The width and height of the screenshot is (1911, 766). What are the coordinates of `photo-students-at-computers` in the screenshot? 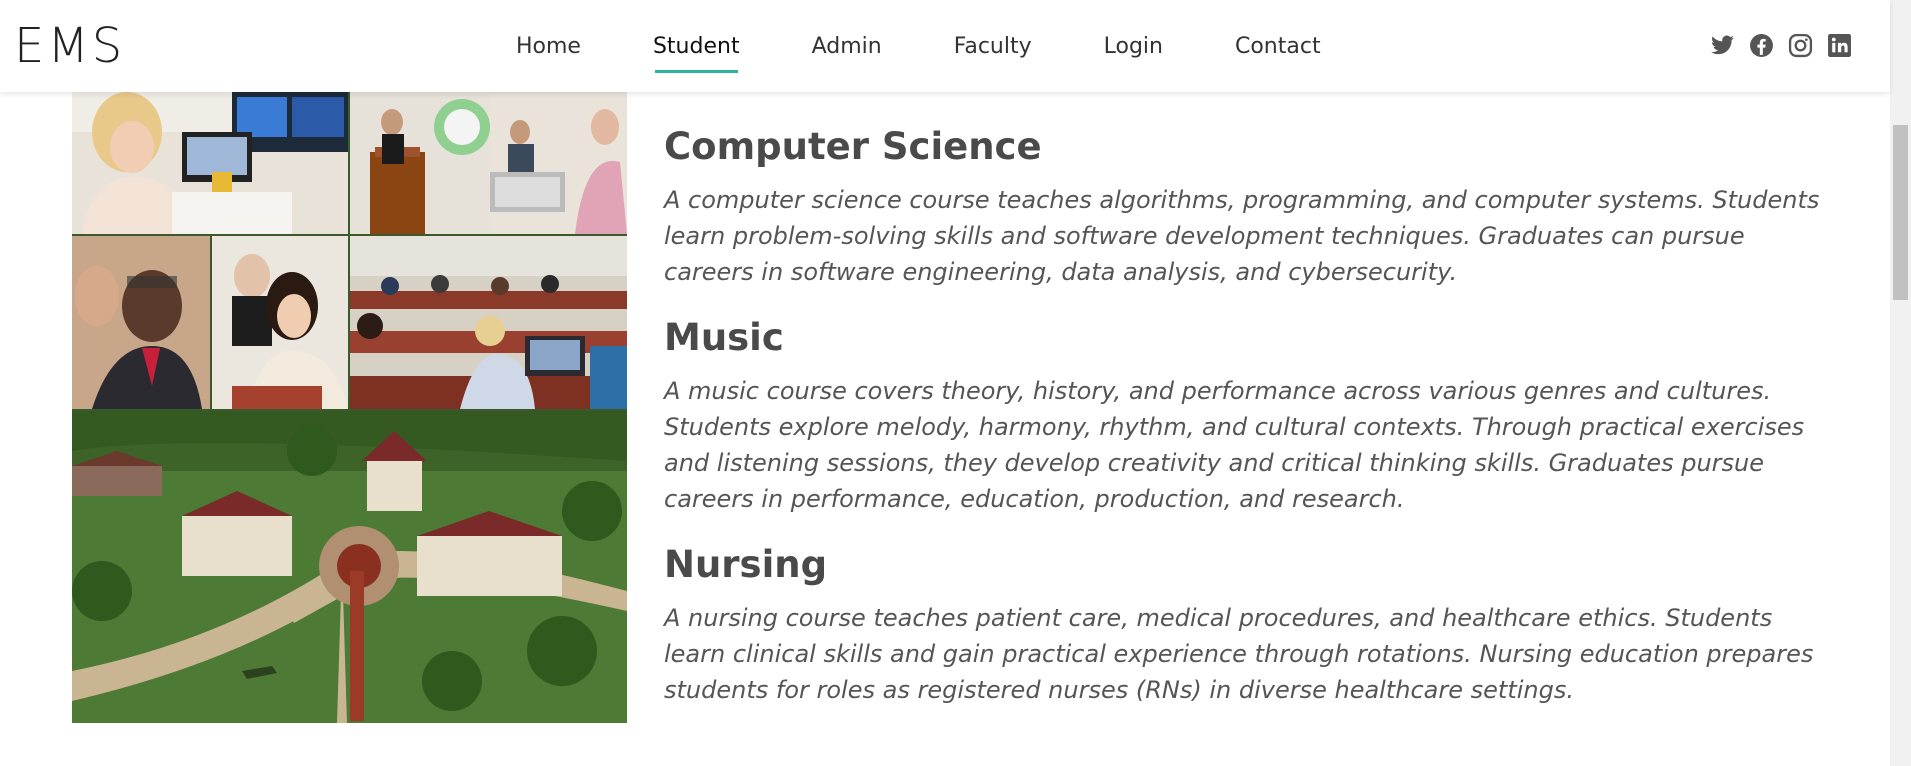 It's located at (210, 163).